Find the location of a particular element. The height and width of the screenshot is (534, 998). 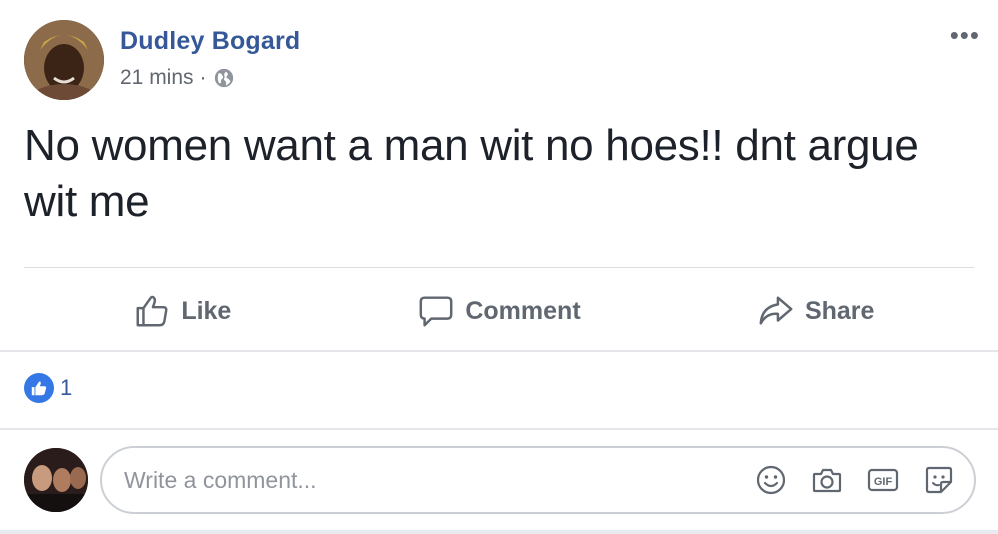

like-icon is located at coordinates (152, 311).